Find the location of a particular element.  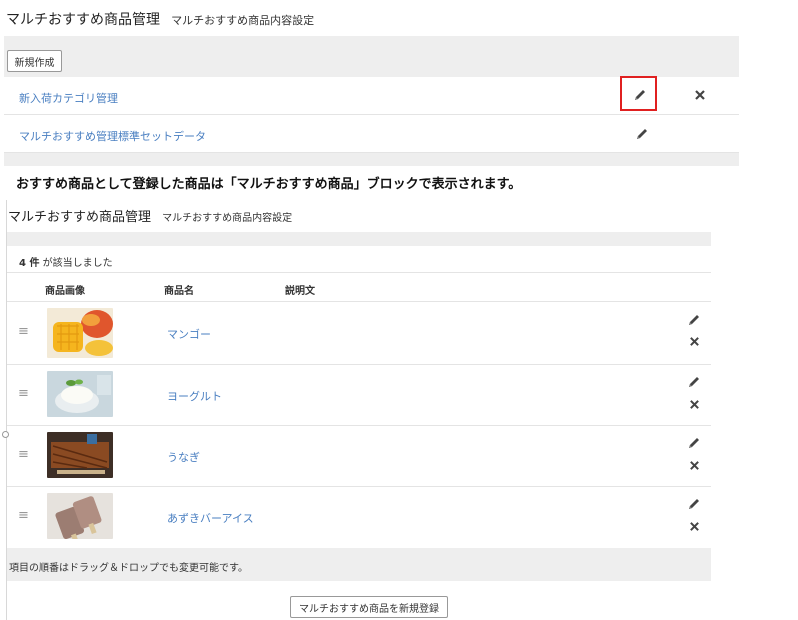

table-row: ≡ あずきバーアイス is located at coordinates (359, 517).